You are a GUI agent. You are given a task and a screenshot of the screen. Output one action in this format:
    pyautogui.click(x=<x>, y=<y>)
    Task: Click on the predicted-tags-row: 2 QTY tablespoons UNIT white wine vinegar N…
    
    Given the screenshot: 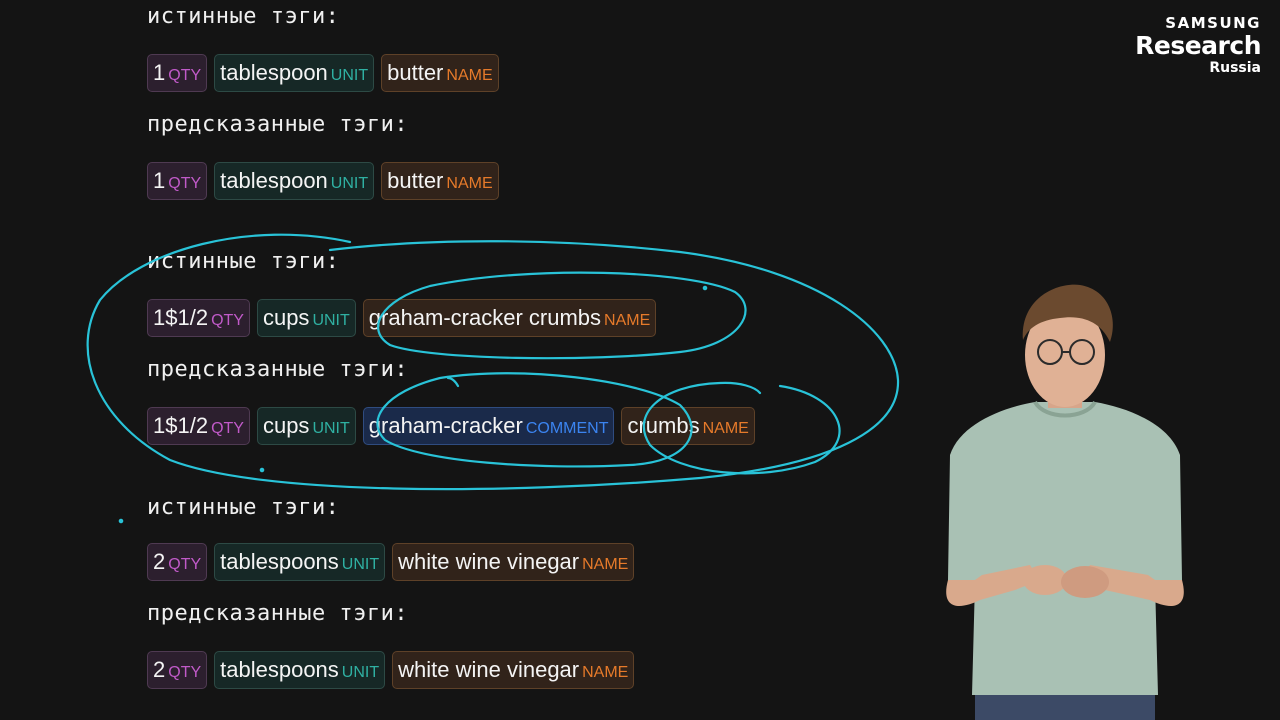 What is the action you would take?
    pyautogui.click(x=391, y=670)
    